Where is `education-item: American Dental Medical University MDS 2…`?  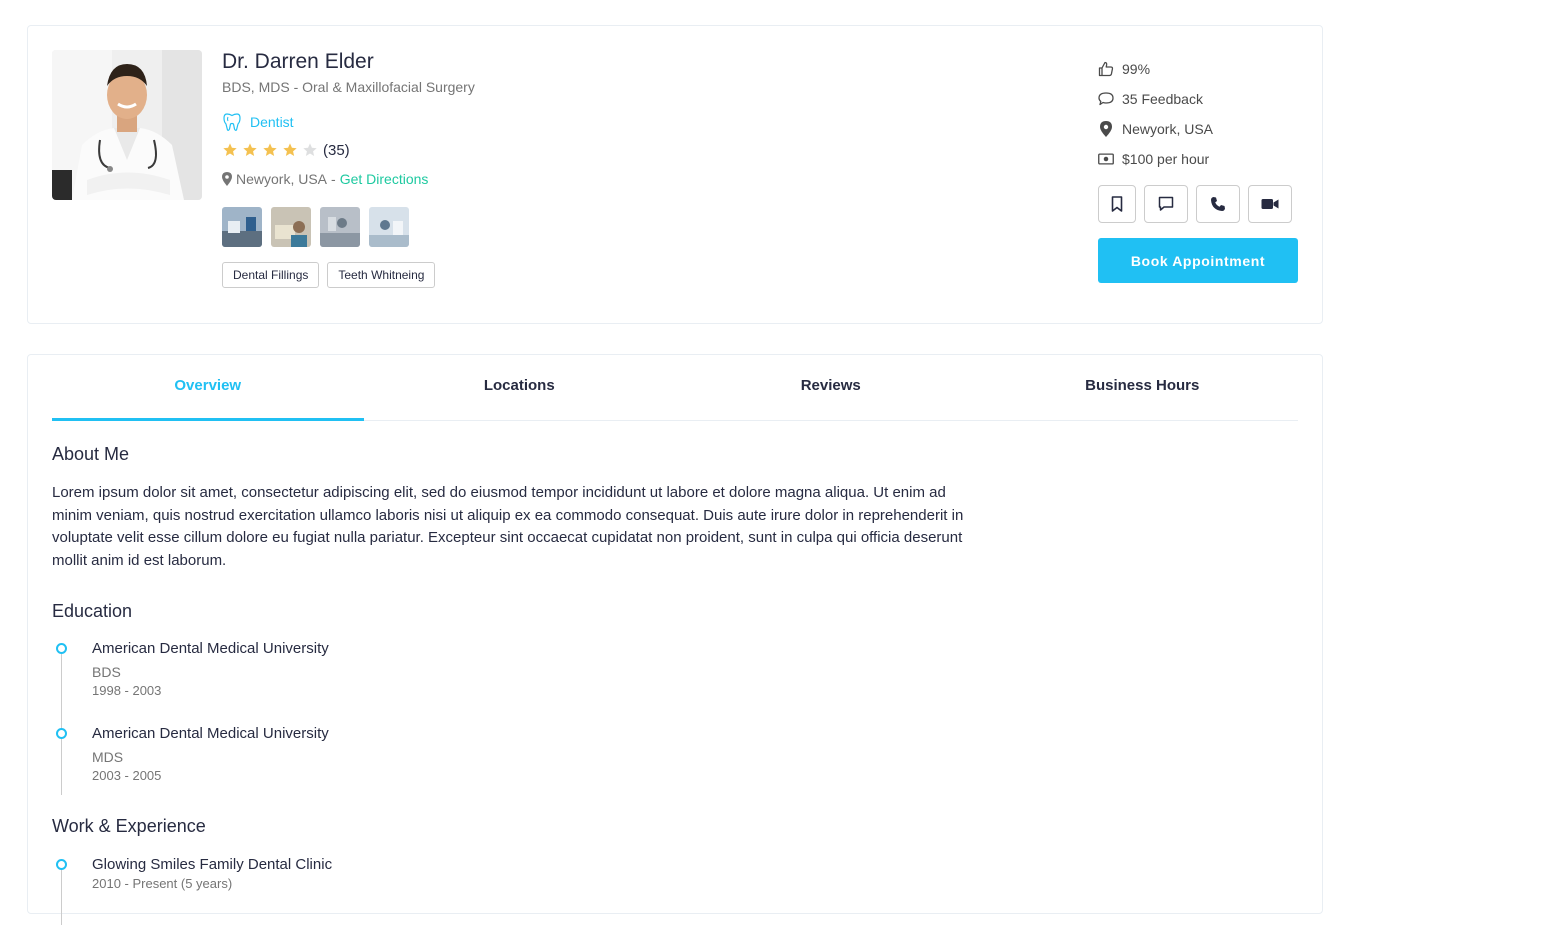
education-item: American Dental Medical University MDS 2… is located at coordinates (352, 754).